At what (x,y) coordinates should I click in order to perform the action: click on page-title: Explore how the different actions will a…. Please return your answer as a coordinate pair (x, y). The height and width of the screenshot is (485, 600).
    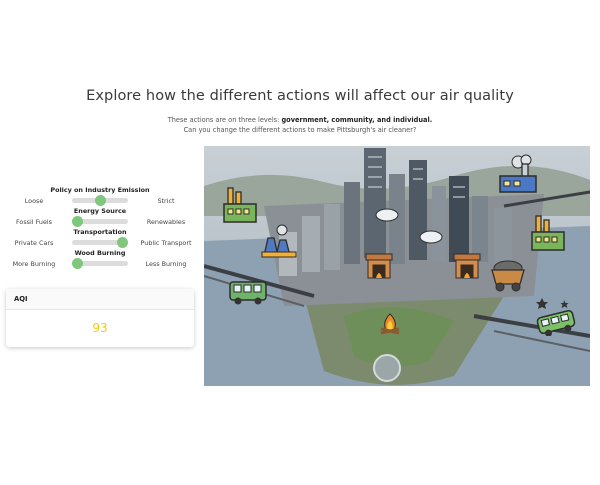
    Looking at the image, I should click on (300, 96).